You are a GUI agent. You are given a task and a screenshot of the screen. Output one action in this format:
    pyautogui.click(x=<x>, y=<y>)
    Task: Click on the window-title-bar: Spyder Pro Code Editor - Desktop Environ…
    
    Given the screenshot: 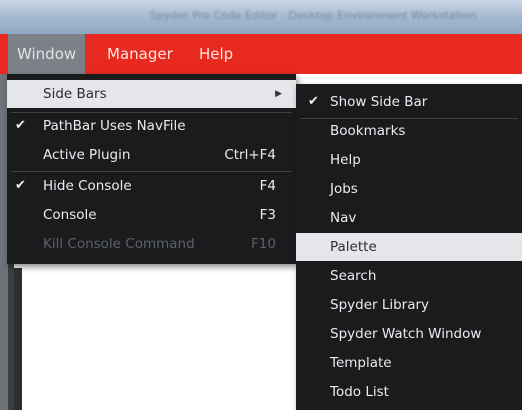 What is the action you would take?
    pyautogui.click(x=261, y=17)
    